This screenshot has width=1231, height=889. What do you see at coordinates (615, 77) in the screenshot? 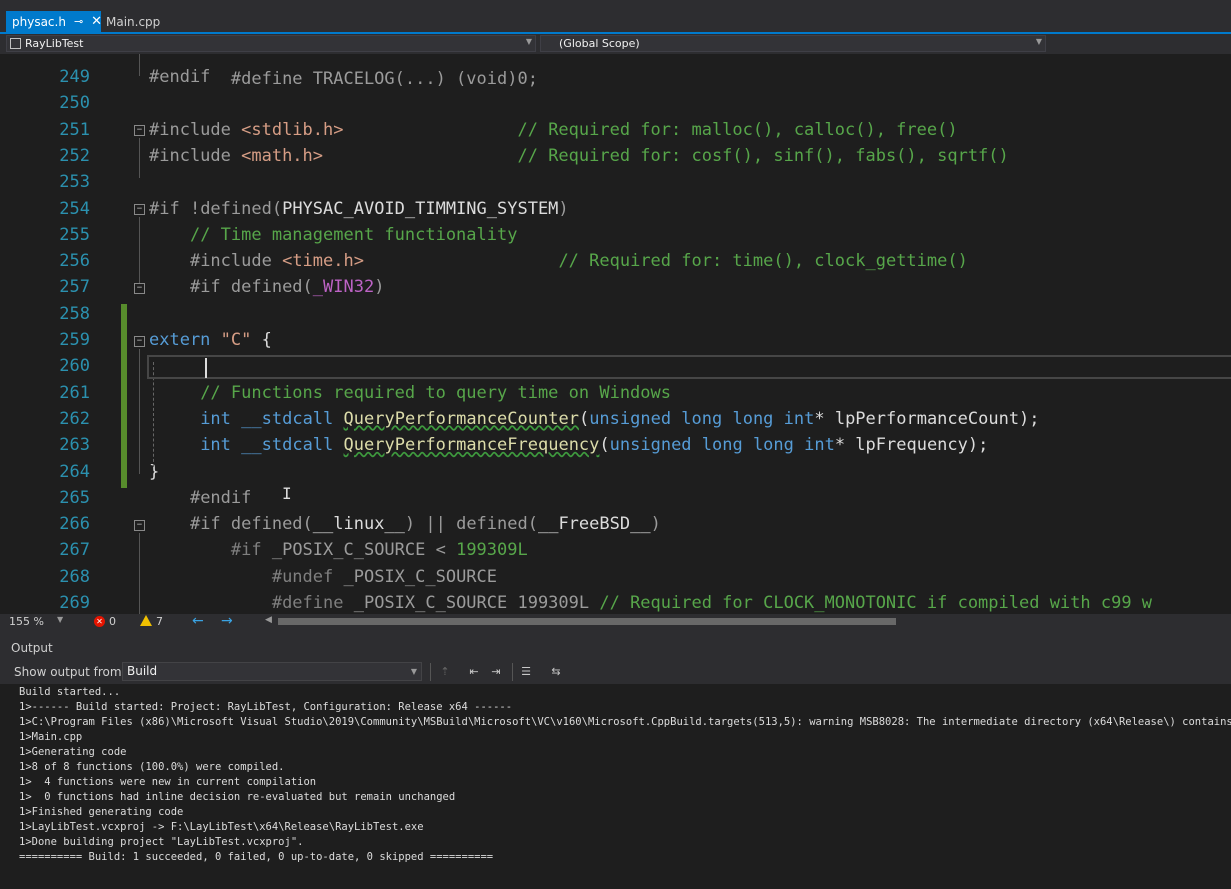
I see `code-line: 249 #endif` at bounding box center [615, 77].